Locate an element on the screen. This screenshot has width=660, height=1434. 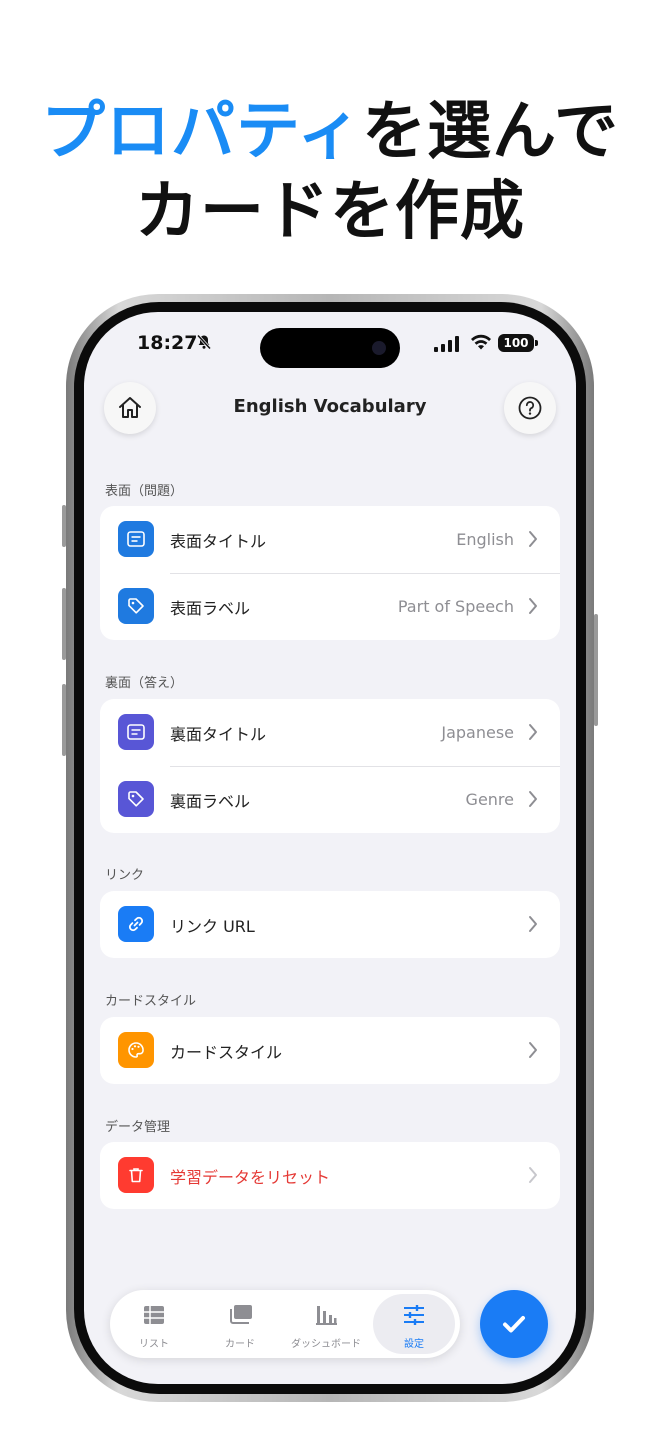
data-card: 学習データをリセット is located at coordinates (330, 1175).